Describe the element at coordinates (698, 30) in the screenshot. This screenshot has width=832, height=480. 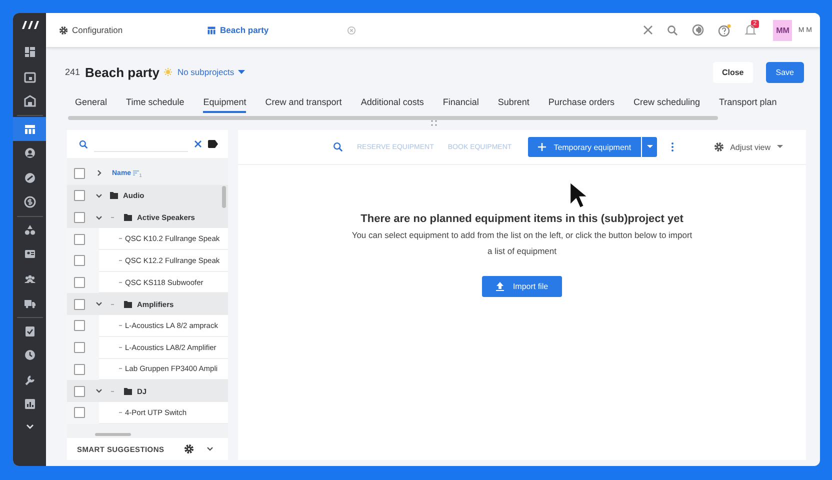
I see `theme-icon` at that location.